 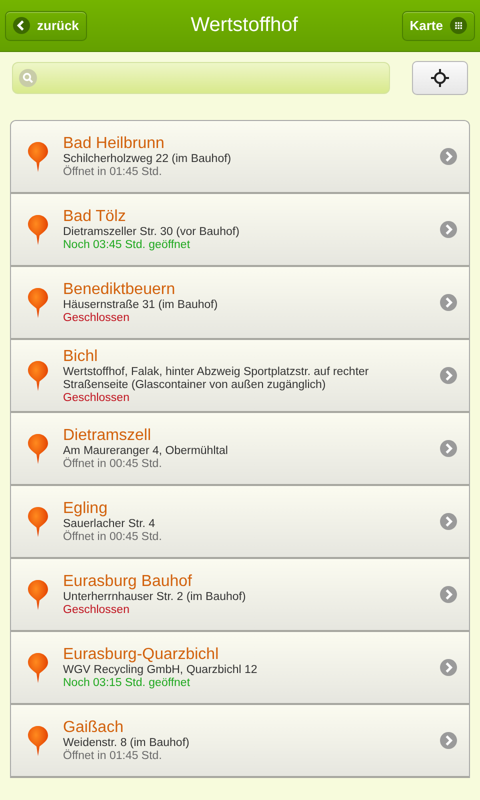 I want to click on location-address: WGV Recycling GmbH, Quarzbichl 12, so click(x=160, y=670).